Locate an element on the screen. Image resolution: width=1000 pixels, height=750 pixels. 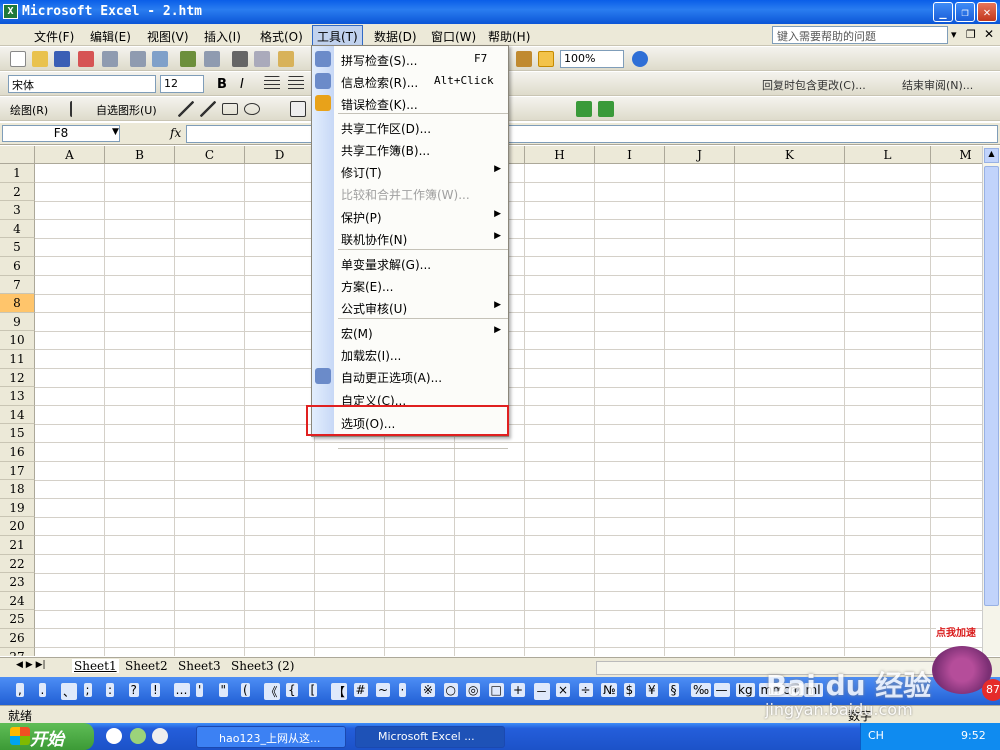
menu-insert: 插入(I) is located at coordinates (222, 36).